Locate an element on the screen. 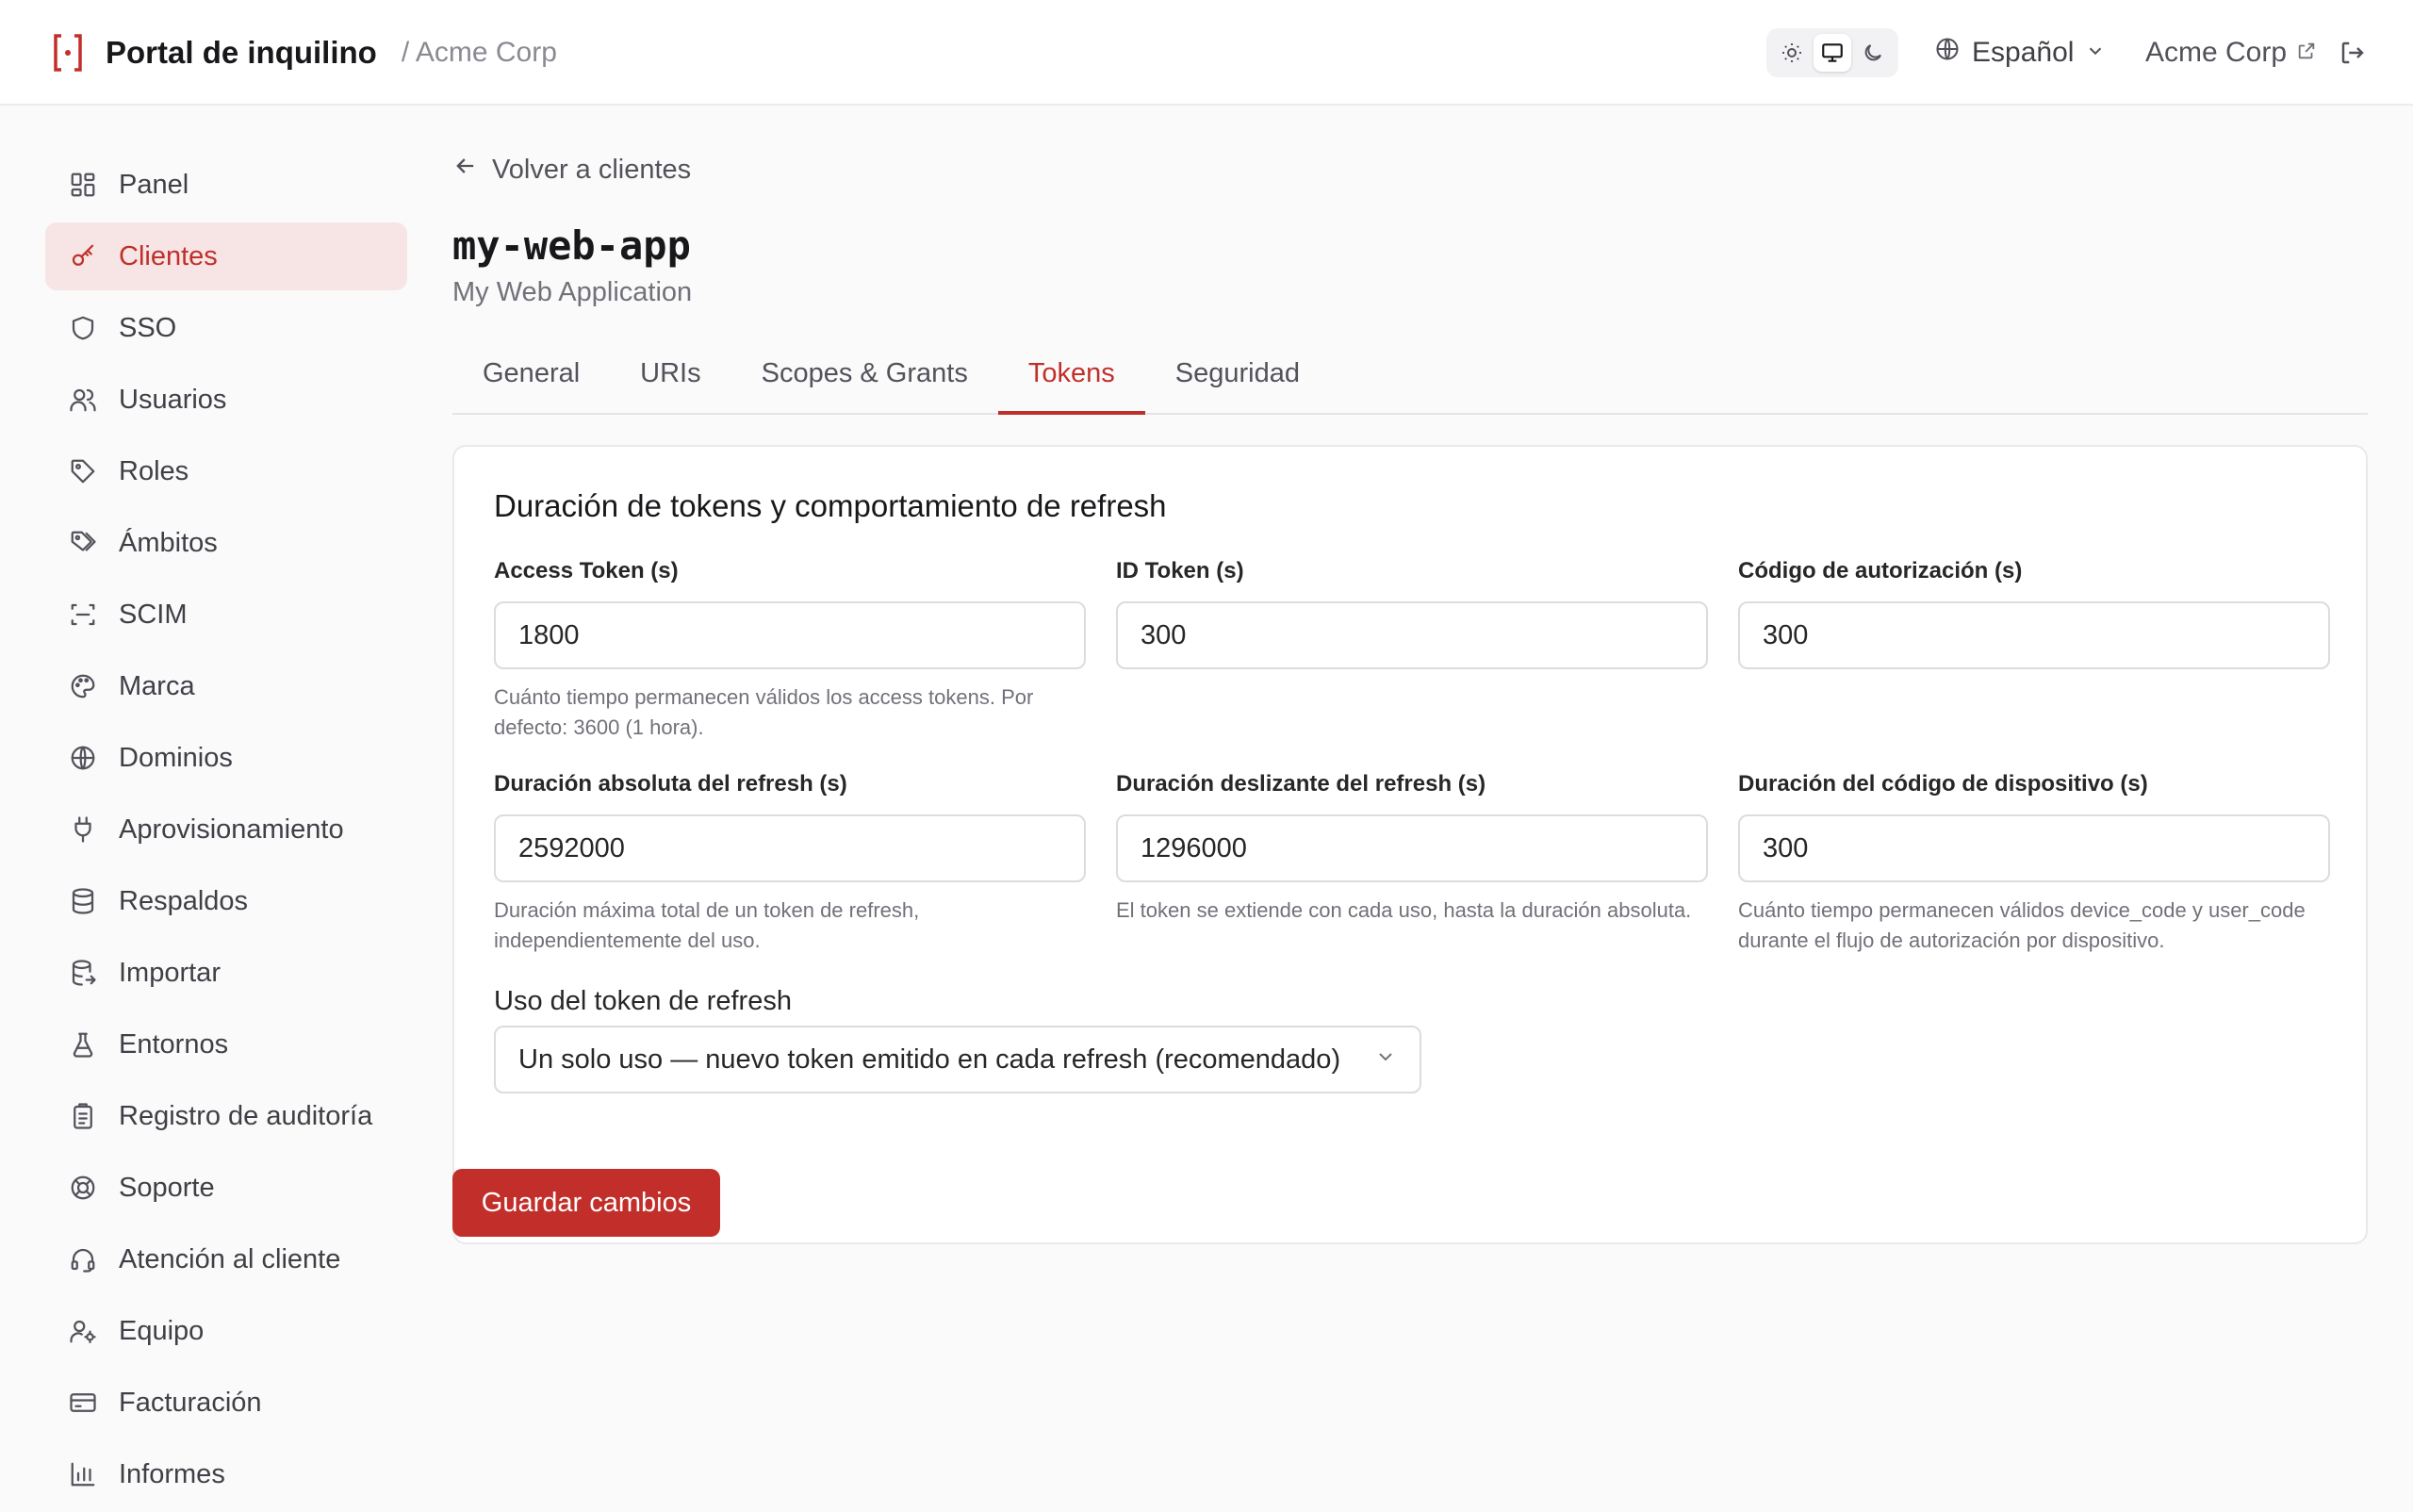 This screenshot has height=1512, width=2413. back-label: Volver a clientes is located at coordinates (592, 170).